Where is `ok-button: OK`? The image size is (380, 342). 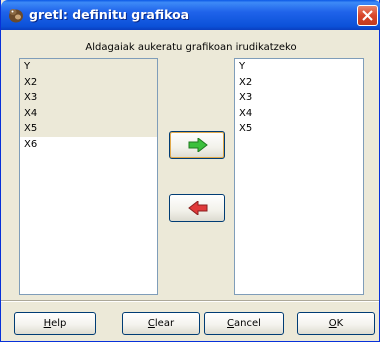
ok-button: OK is located at coordinates (336, 323).